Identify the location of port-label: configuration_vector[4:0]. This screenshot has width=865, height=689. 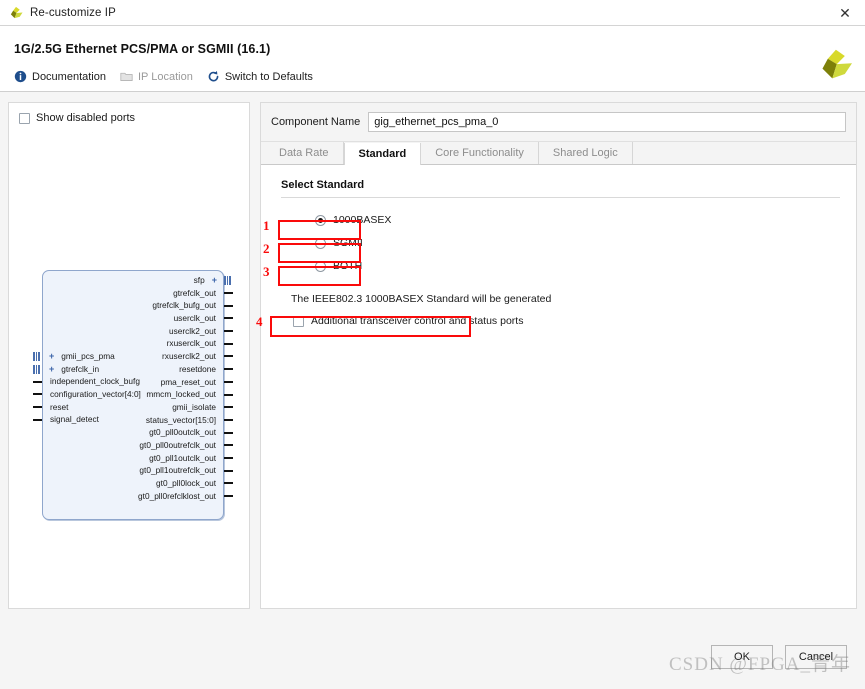
(95, 394).